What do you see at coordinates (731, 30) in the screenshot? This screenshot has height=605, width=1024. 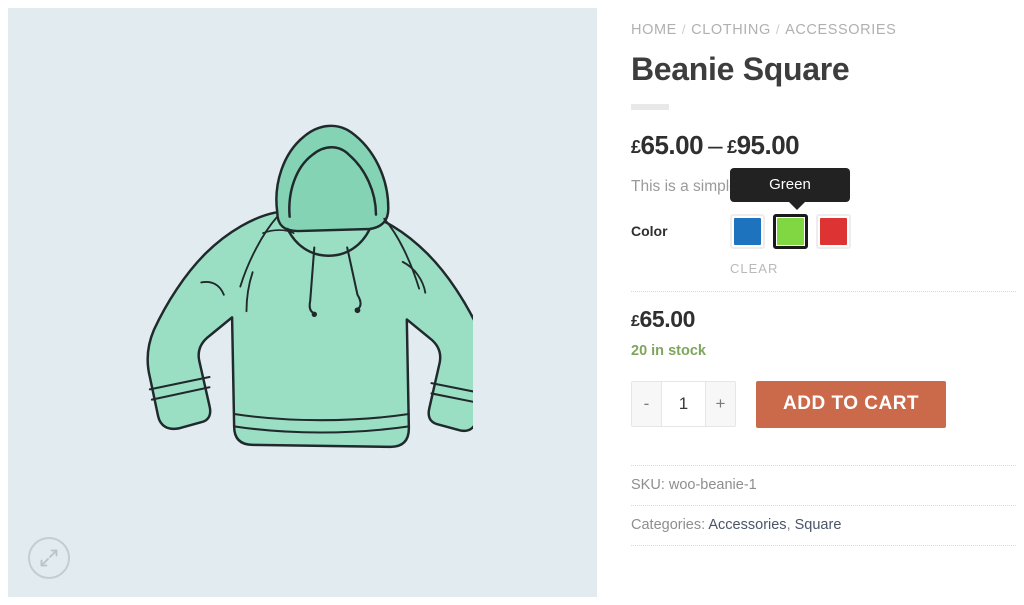 I see `breadcrumb-item-clothing: CLOTHING` at bounding box center [731, 30].